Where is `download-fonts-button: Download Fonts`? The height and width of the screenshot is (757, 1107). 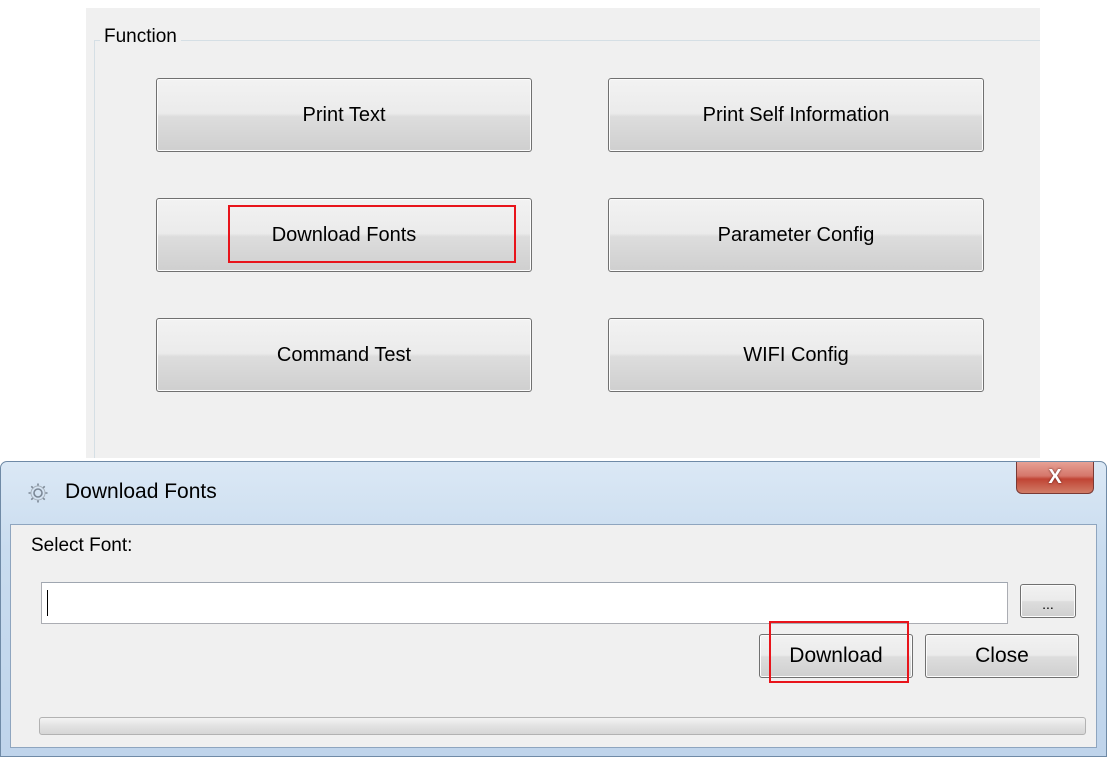
download-fonts-button: Download Fonts is located at coordinates (344, 235).